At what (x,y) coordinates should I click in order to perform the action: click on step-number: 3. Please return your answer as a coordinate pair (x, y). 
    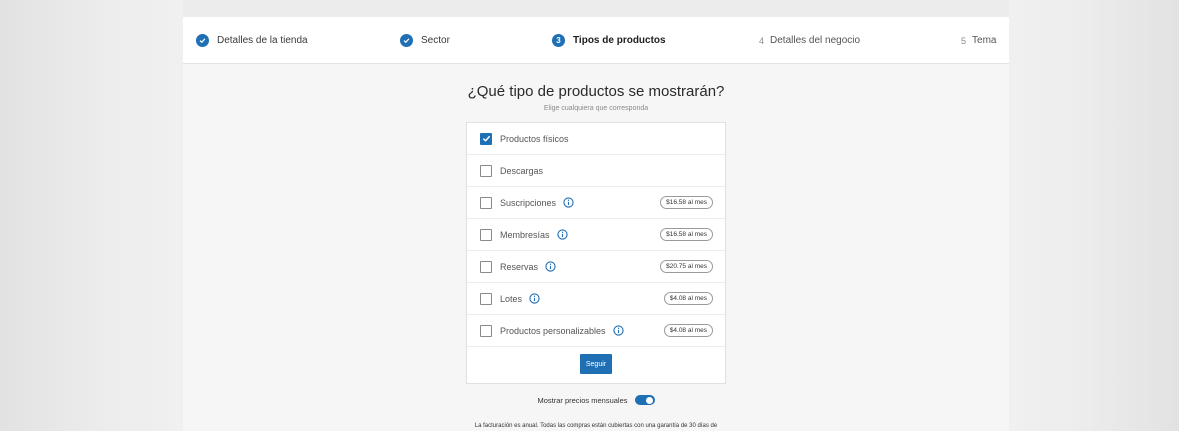
    Looking at the image, I should click on (558, 40).